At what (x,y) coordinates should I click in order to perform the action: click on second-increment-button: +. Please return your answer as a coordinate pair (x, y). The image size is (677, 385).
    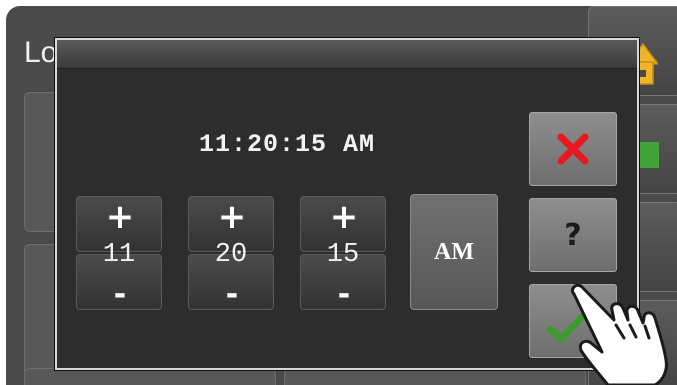
    Looking at the image, I should click on (343, 224).